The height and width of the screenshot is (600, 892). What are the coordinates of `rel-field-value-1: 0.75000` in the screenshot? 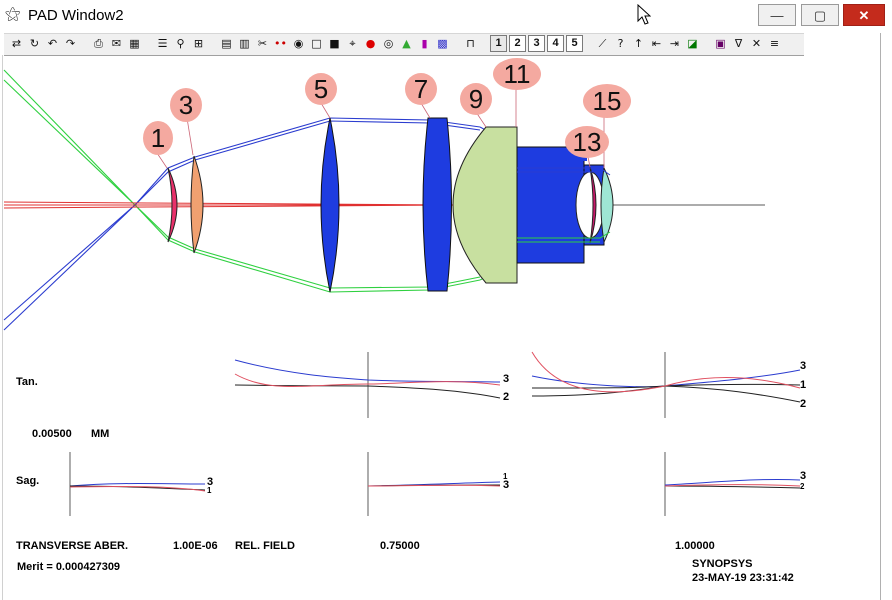 It's located at (400, 546).